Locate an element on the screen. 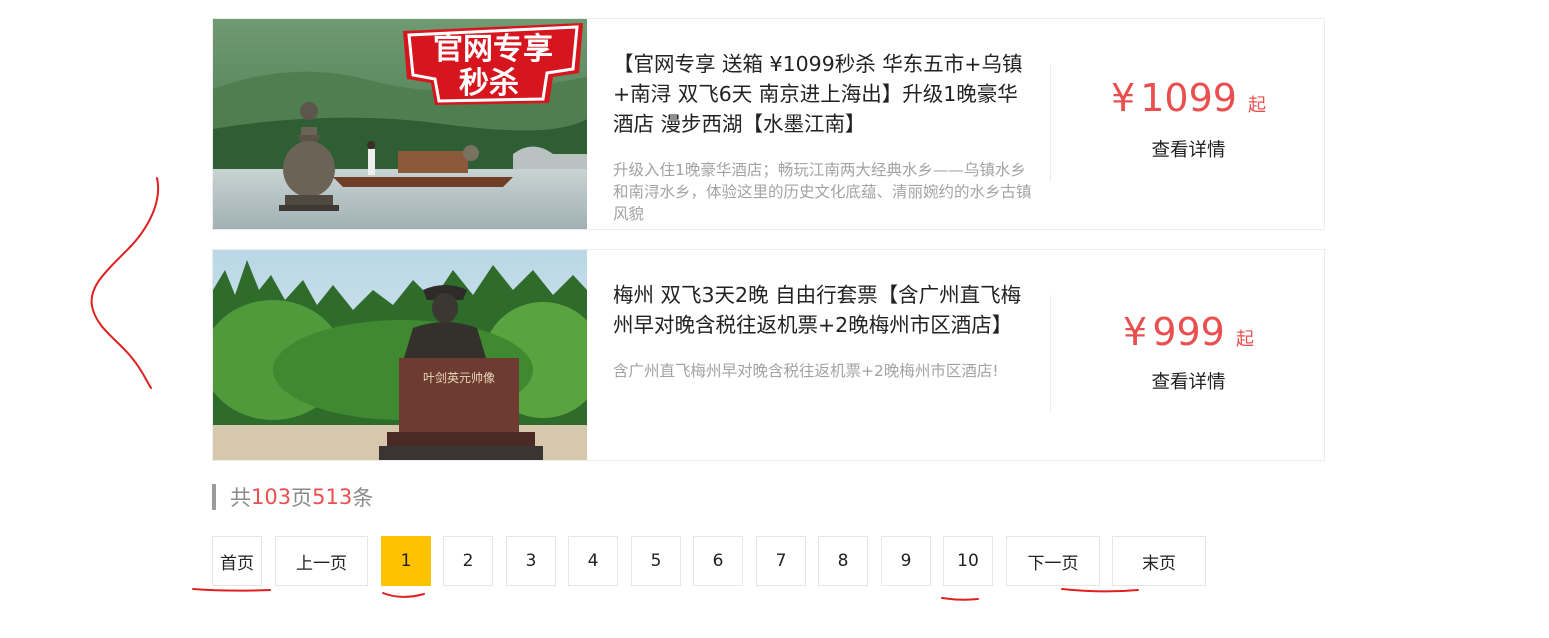 The height and width of the screenshot is (638, 1549). page-button-1: 1 is located at coordinates (406, 561).